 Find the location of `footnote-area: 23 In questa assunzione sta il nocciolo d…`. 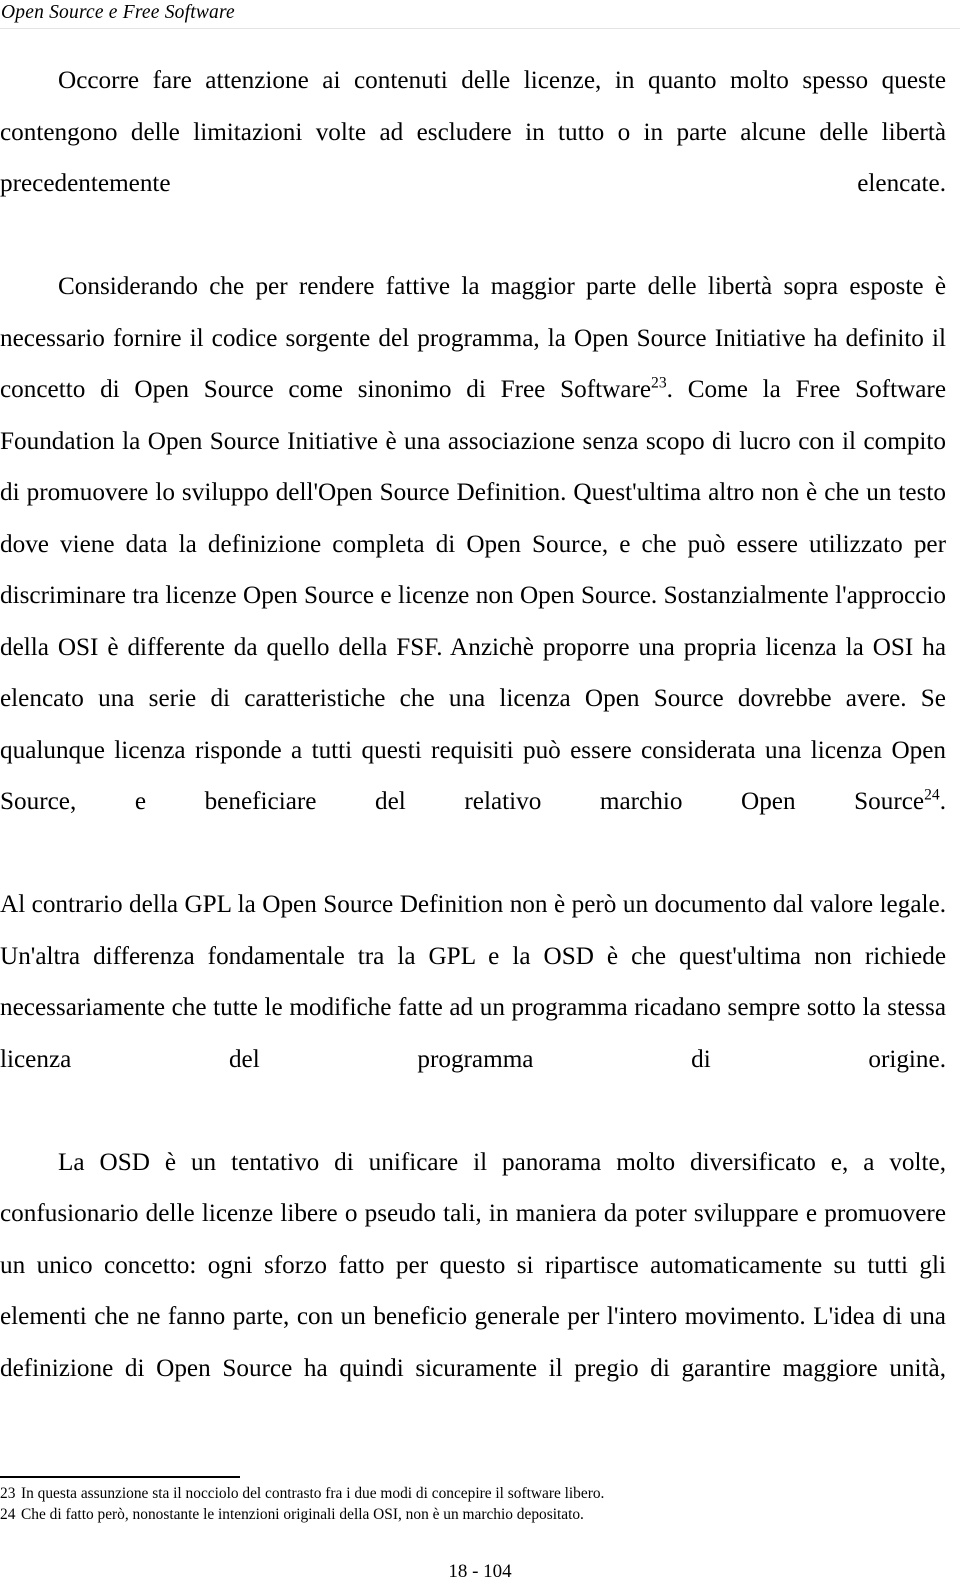

footnote-area: 23 In questa assunzione sta il nocciolo d… is located at coordinates (473, 1500).